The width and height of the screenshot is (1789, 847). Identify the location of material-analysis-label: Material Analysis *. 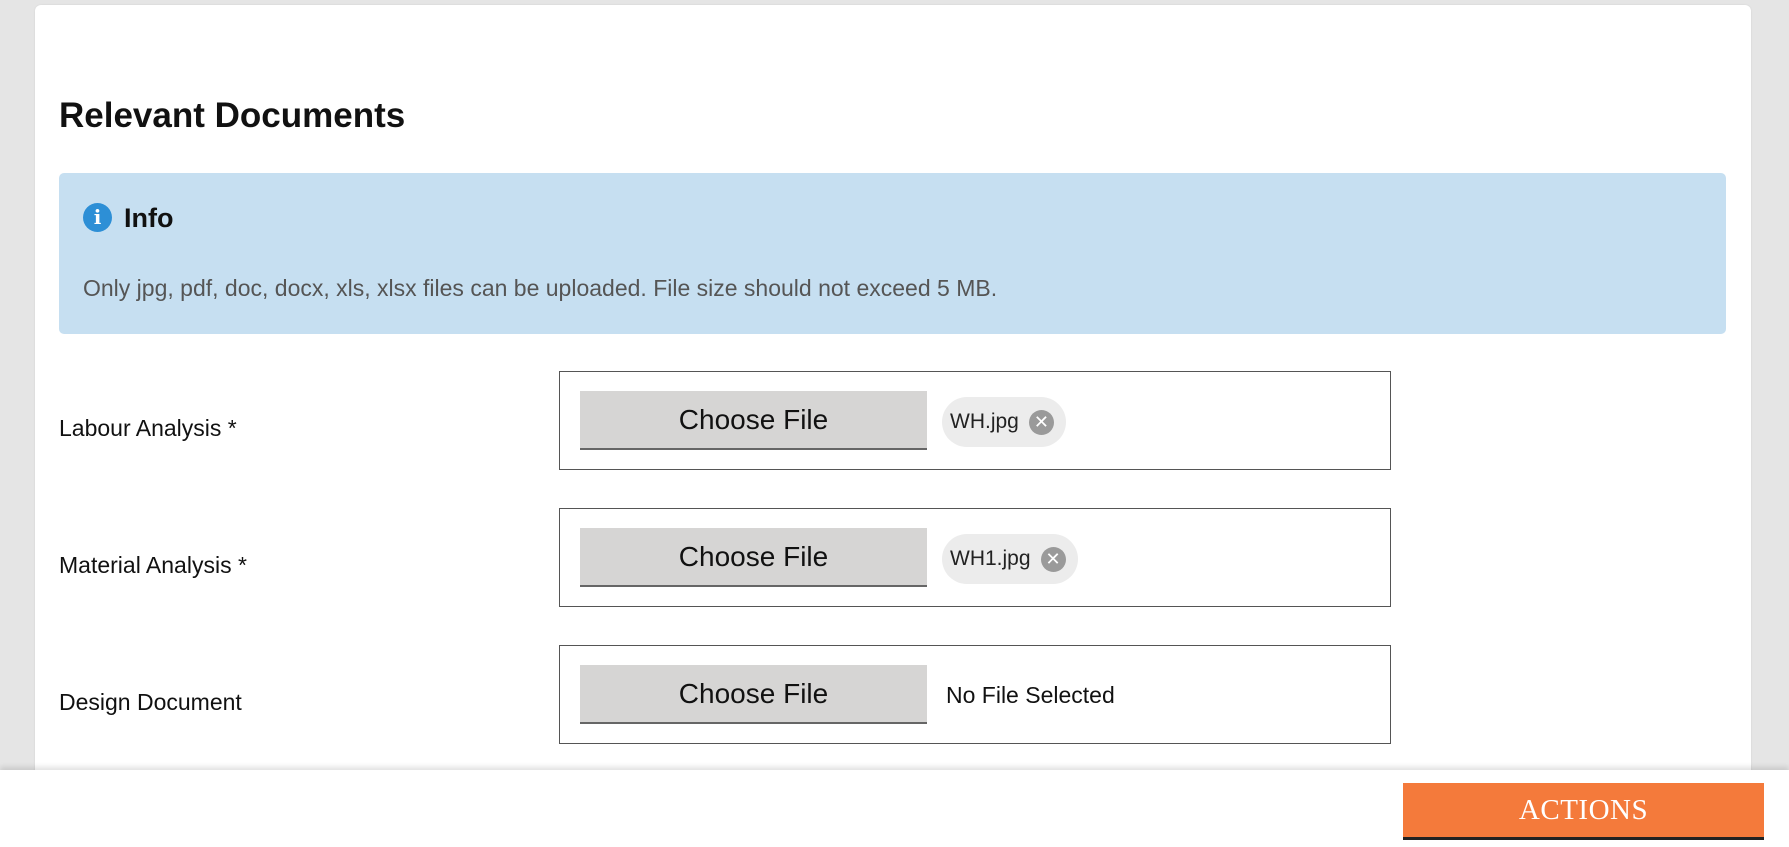
(153, 565).